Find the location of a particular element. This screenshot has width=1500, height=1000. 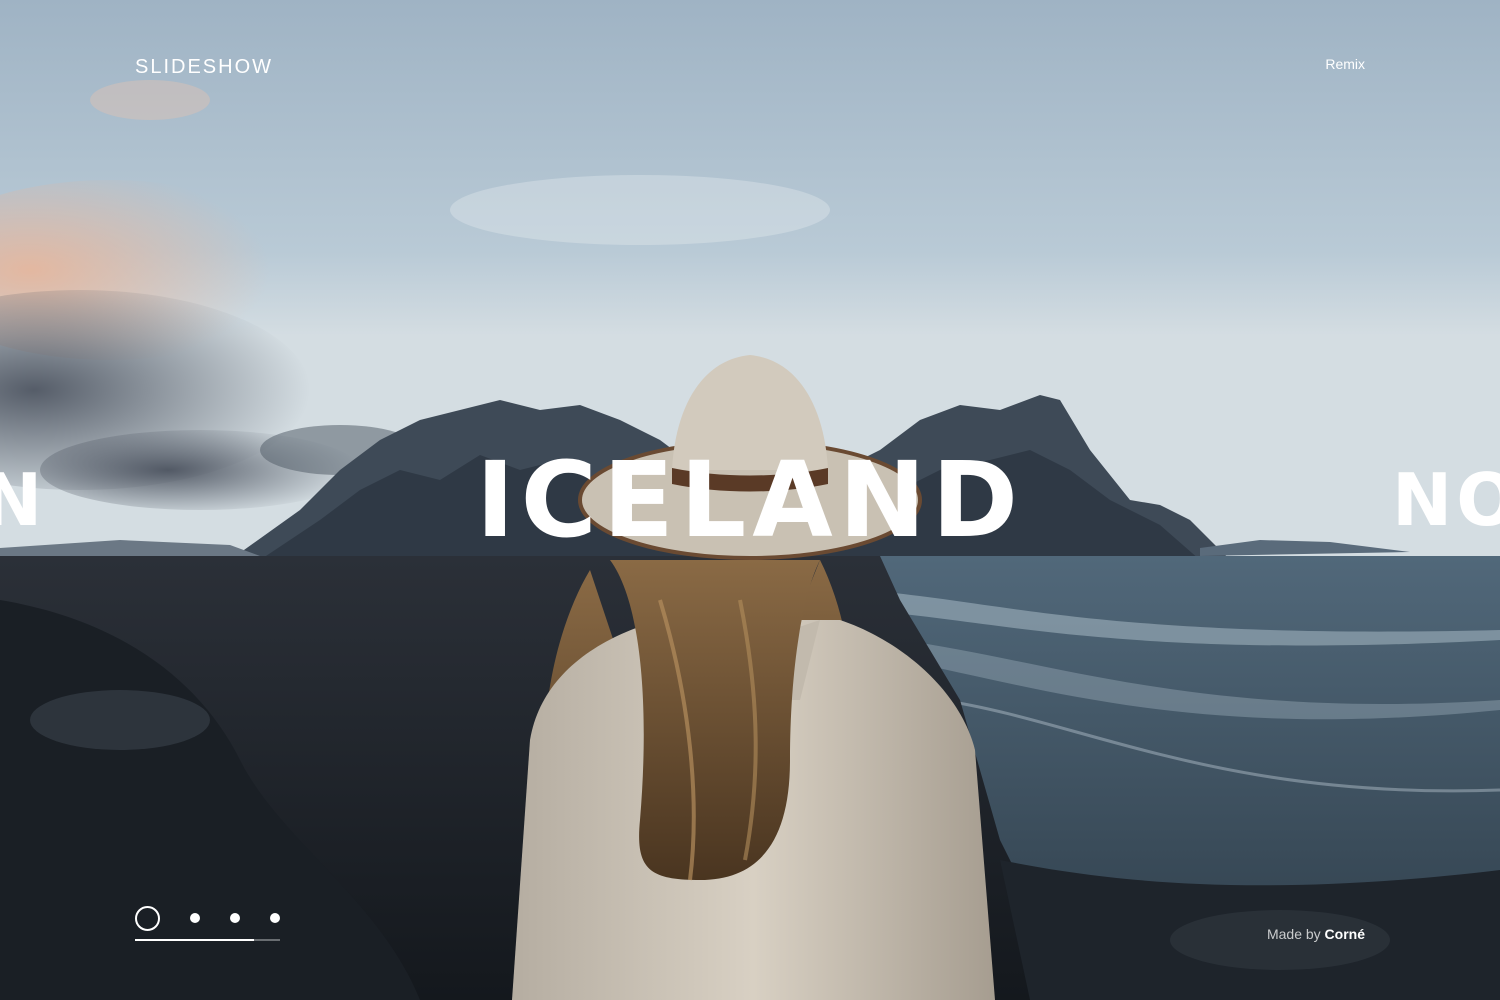

brand-logo: SLIDESHOW is located at coordinates (204, 67).